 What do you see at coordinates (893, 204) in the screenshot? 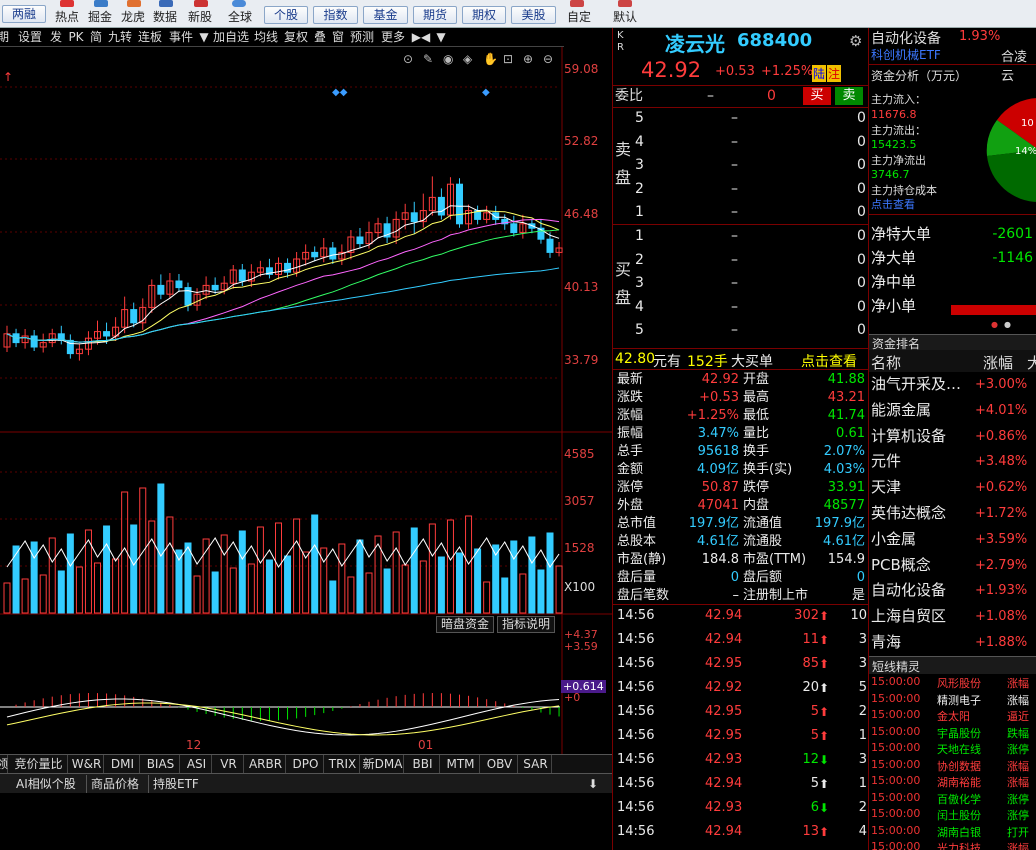
I see `cost-link: 点击查看` at bounding box center [893, 204].